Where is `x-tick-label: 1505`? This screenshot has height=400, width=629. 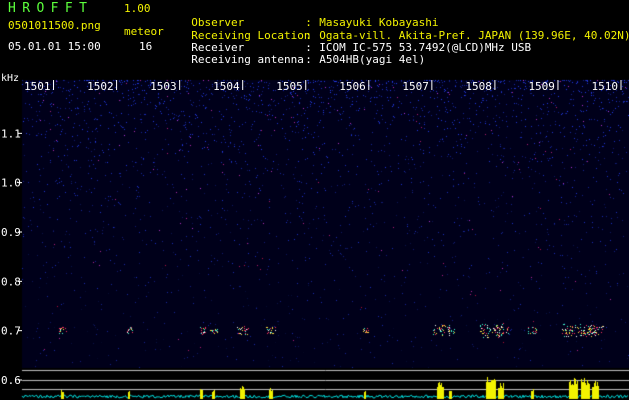 x-tick-label: 1505 is located at coordinates (289, 86).